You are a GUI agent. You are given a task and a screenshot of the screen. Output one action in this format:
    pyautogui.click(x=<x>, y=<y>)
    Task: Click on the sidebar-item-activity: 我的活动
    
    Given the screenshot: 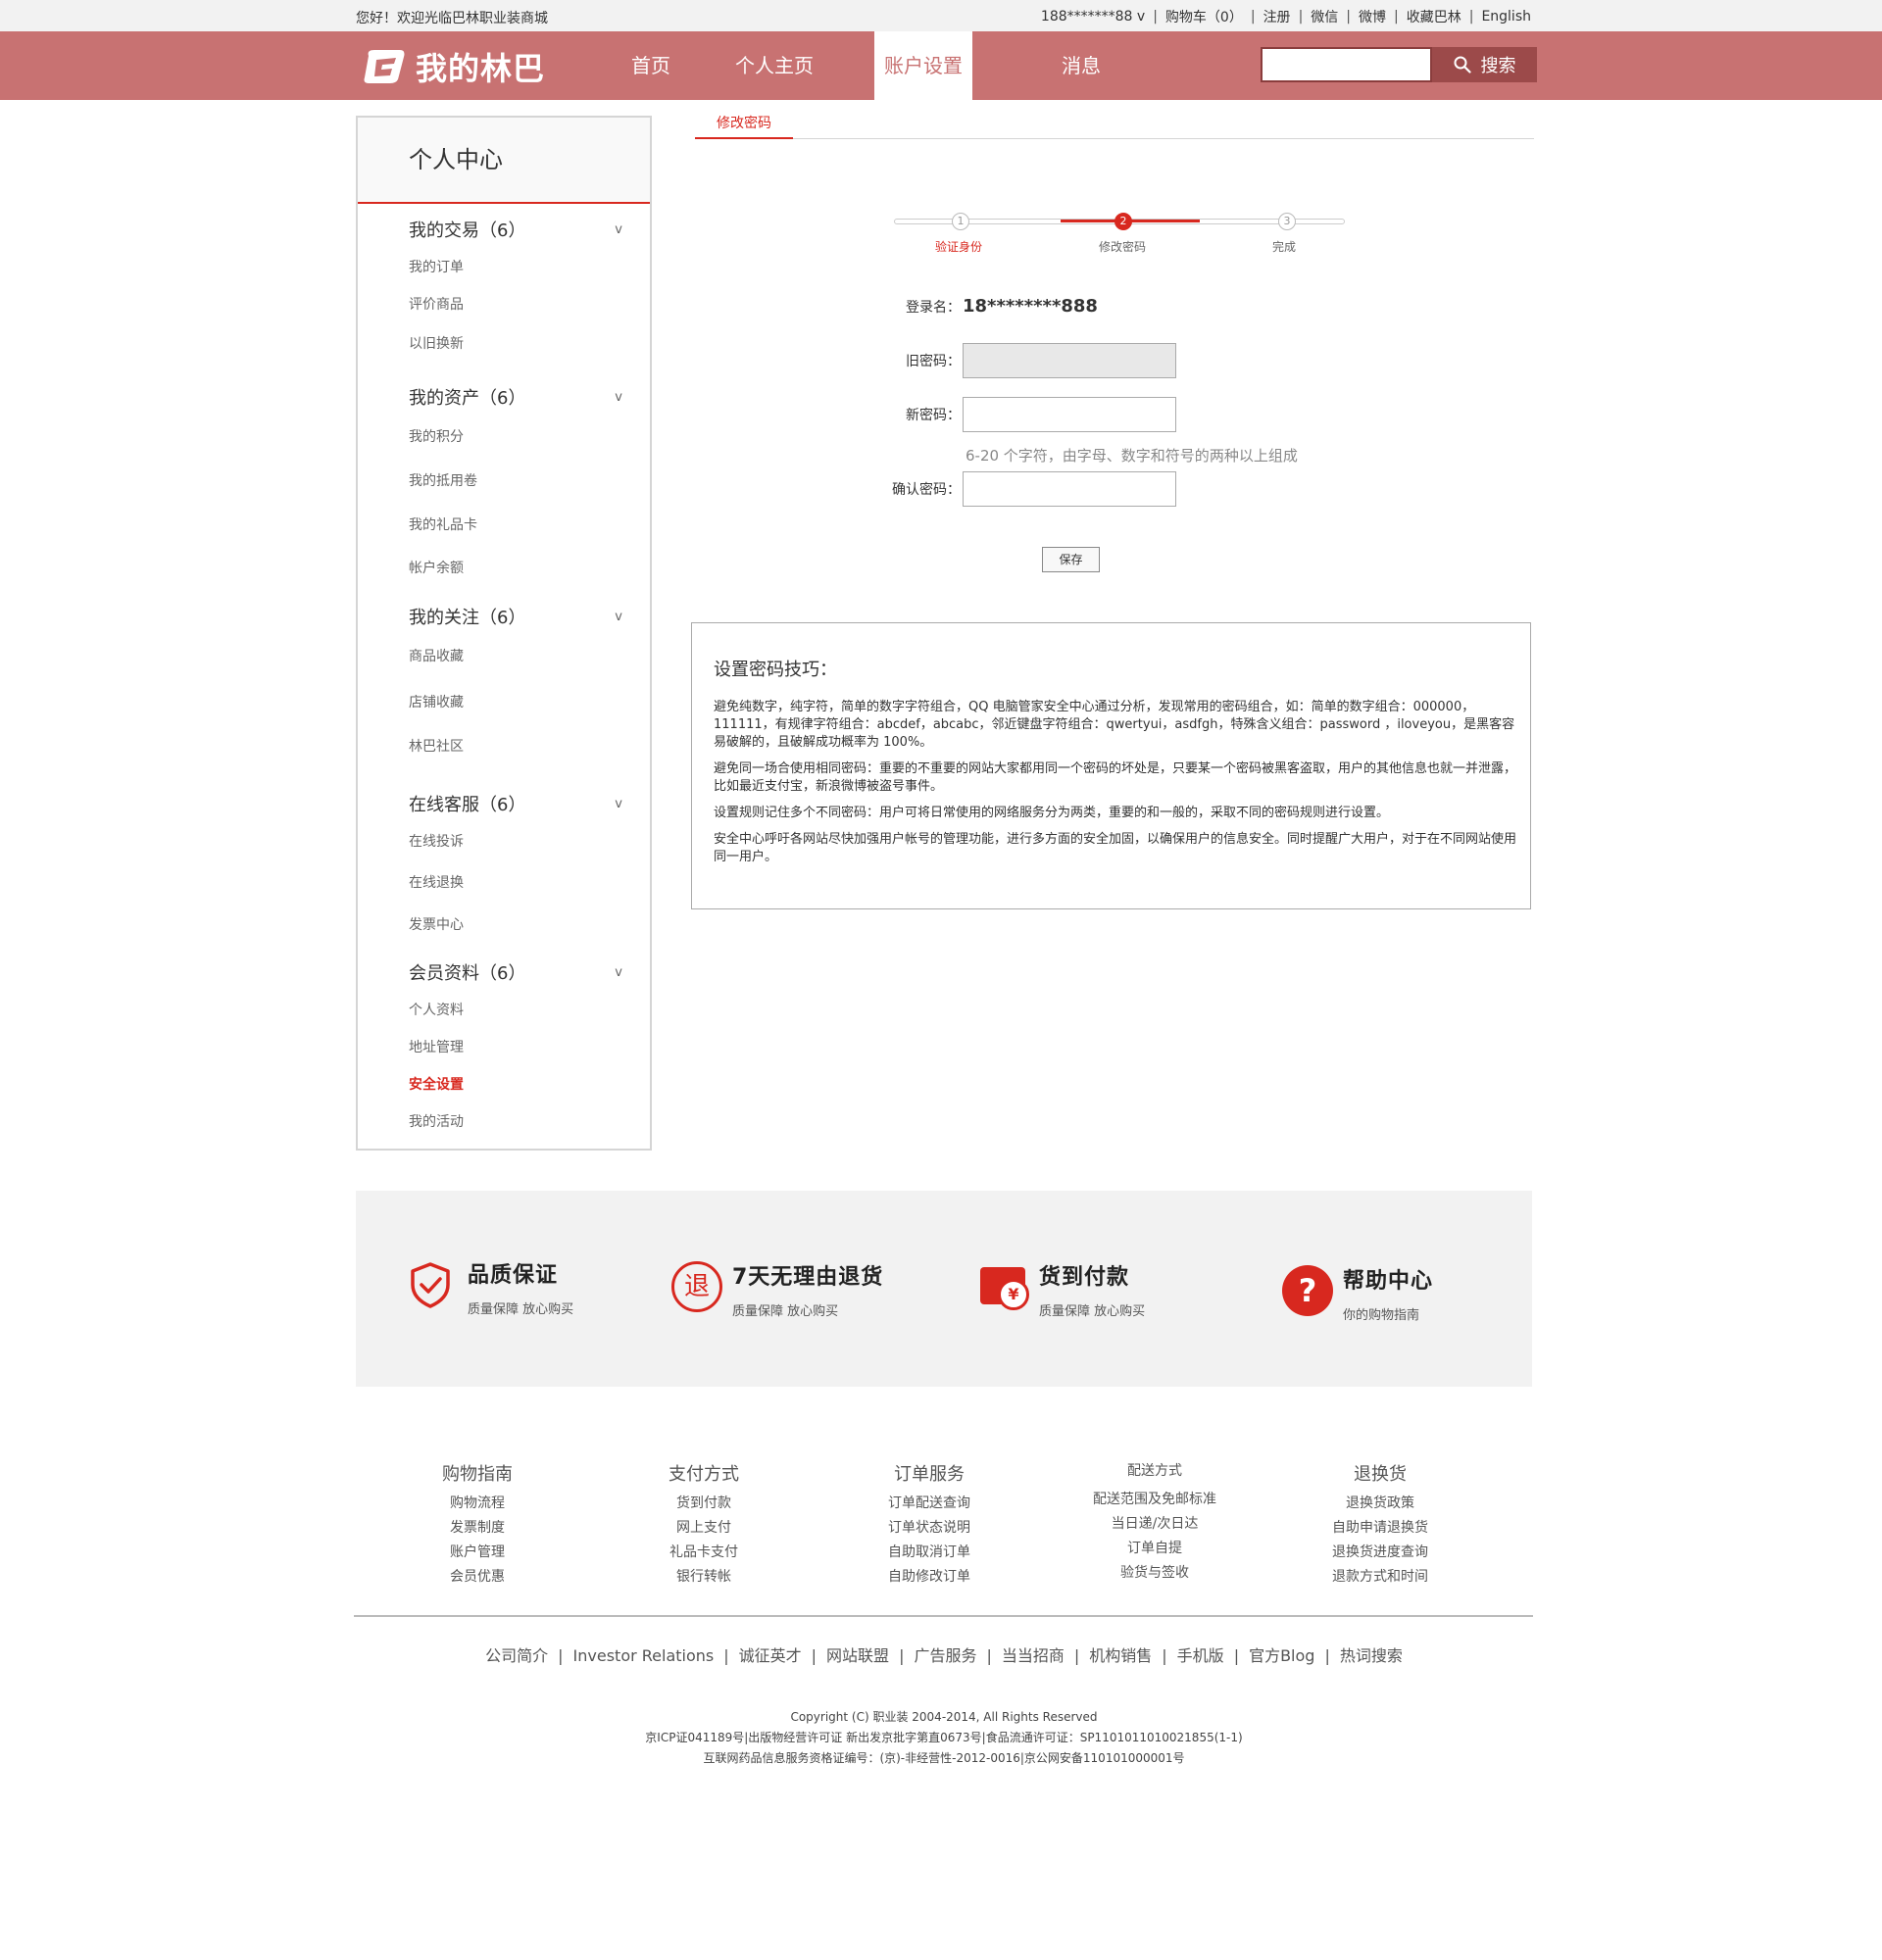 What is the action you would take?
    pyautogui.click(x=436, y=1121)
    